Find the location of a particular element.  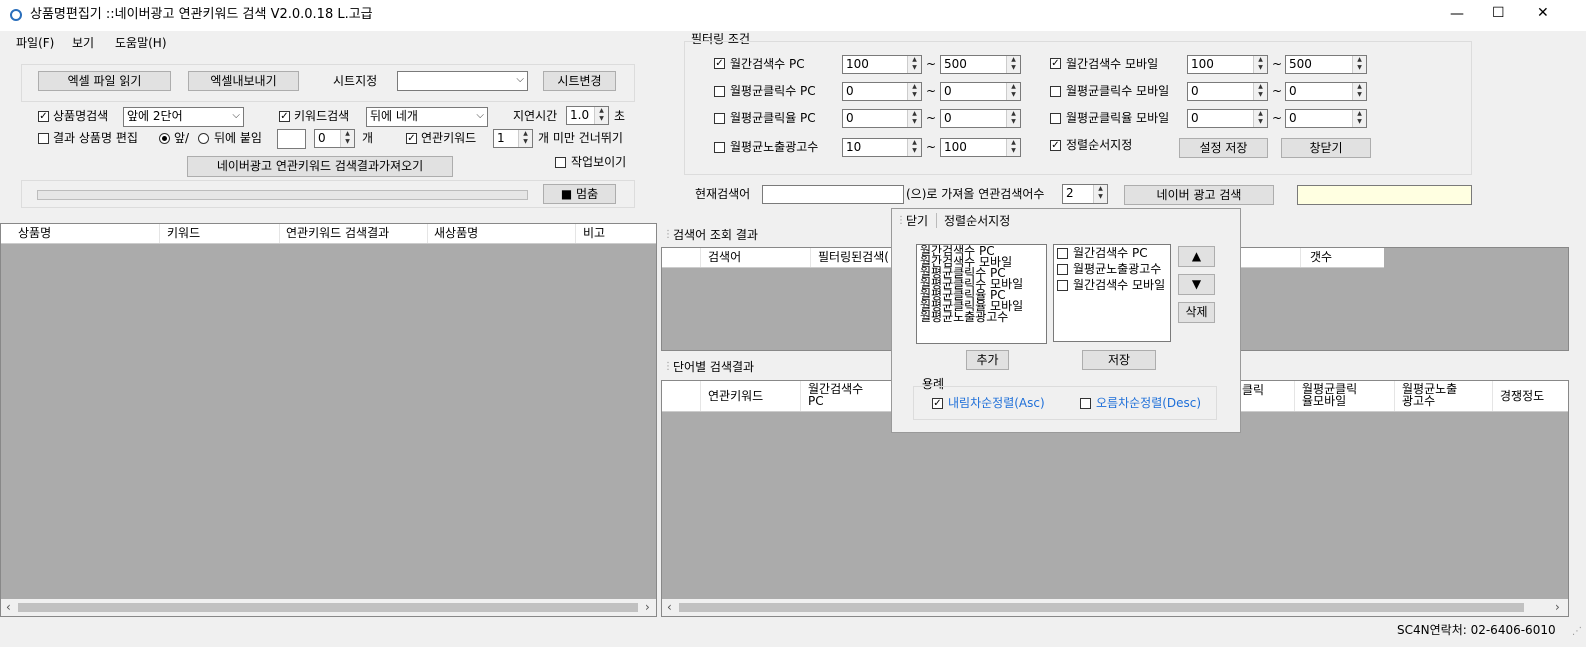

filter-ads-max: 100 ▲ ▼ is located at coordinates (980, 147).